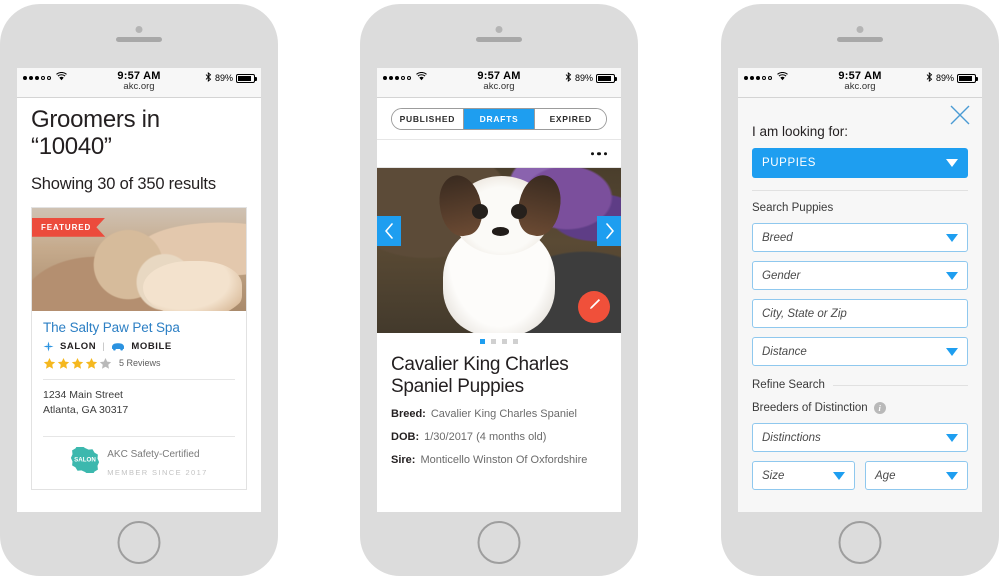  Describe the element at coordinates (860, 437) in the screenshot. I see `distinctions-select: Distinctions` at that location.